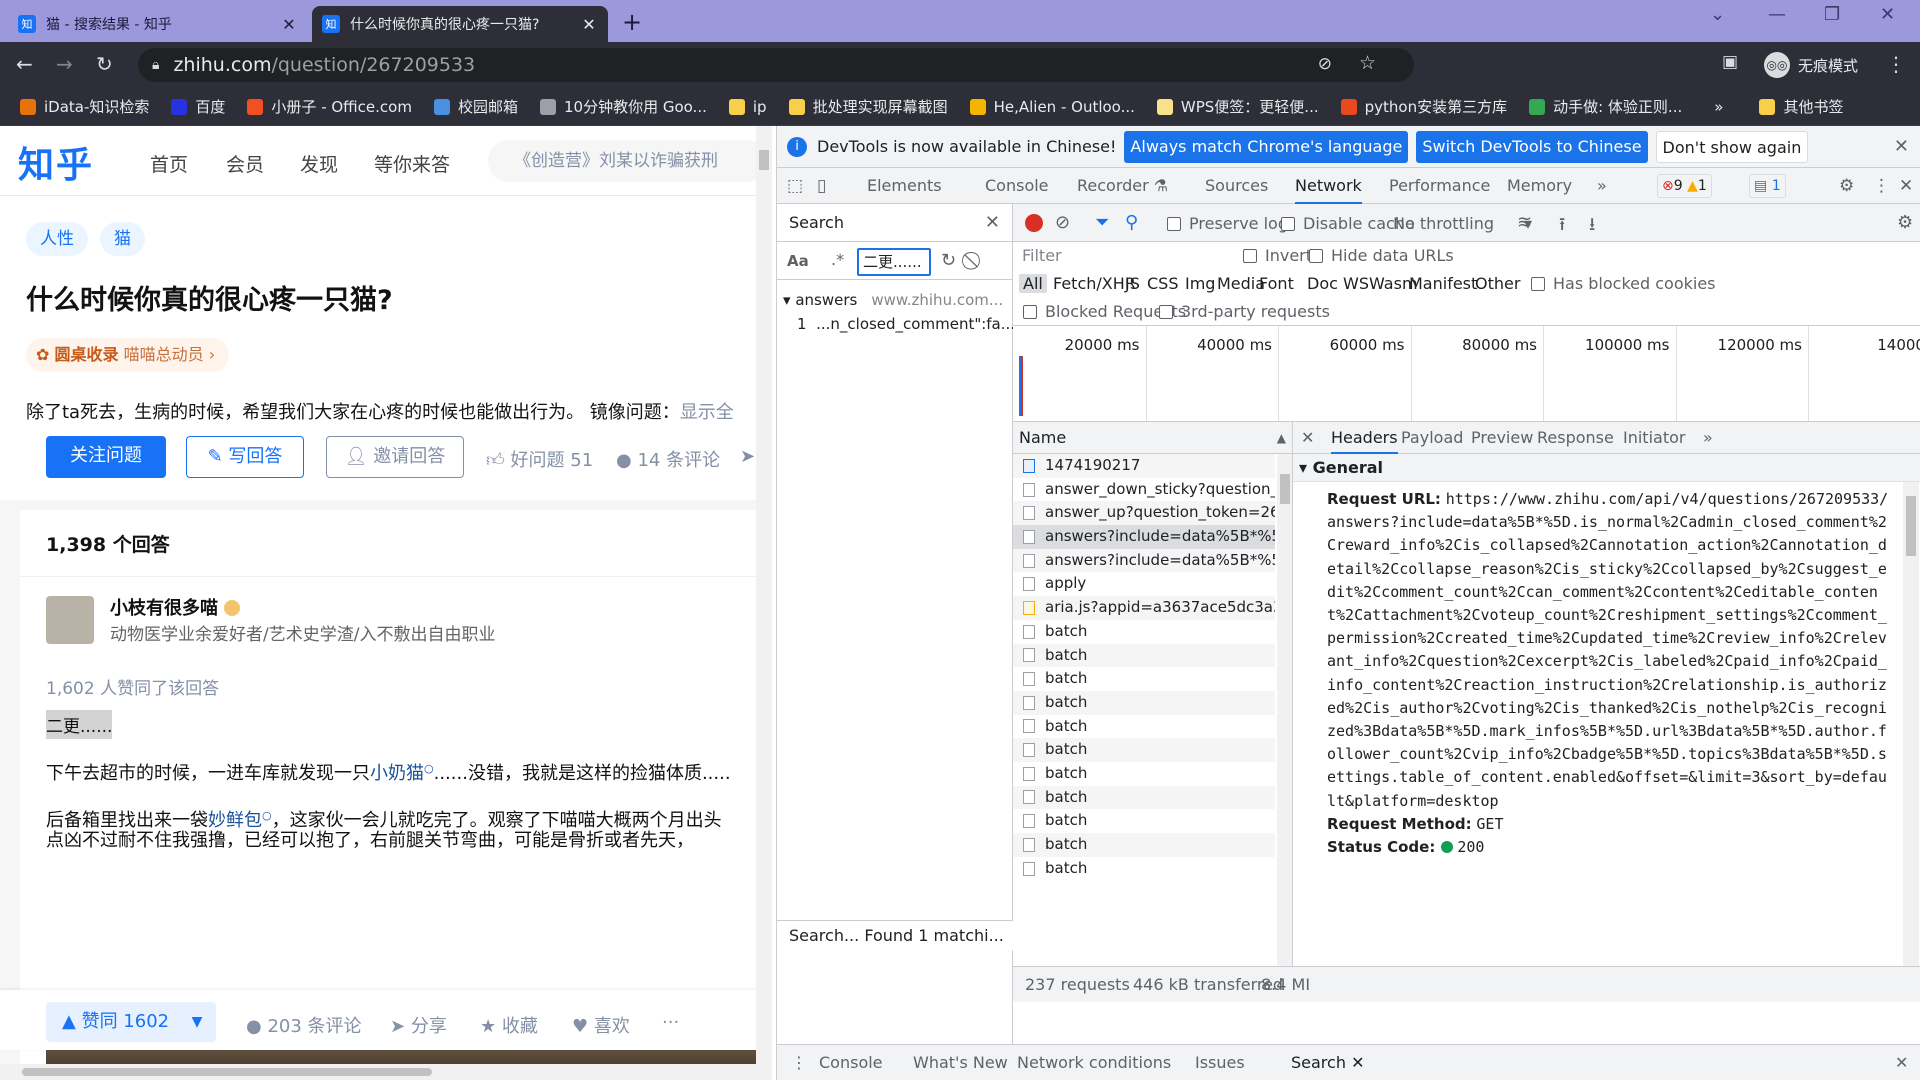 The height and width of the screenshot is (1080, 1920). What do you see at coordinates (1266, 146) in the screenshot?
I see `match-language-button: Always match Chrome's language` at bounding box center [1266, 146].